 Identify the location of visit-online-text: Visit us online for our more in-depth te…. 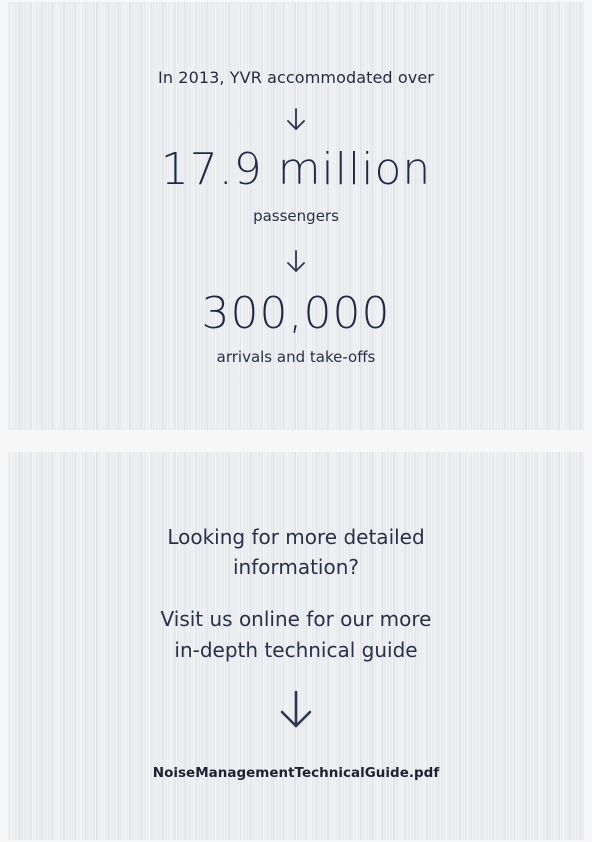
(296, 635).